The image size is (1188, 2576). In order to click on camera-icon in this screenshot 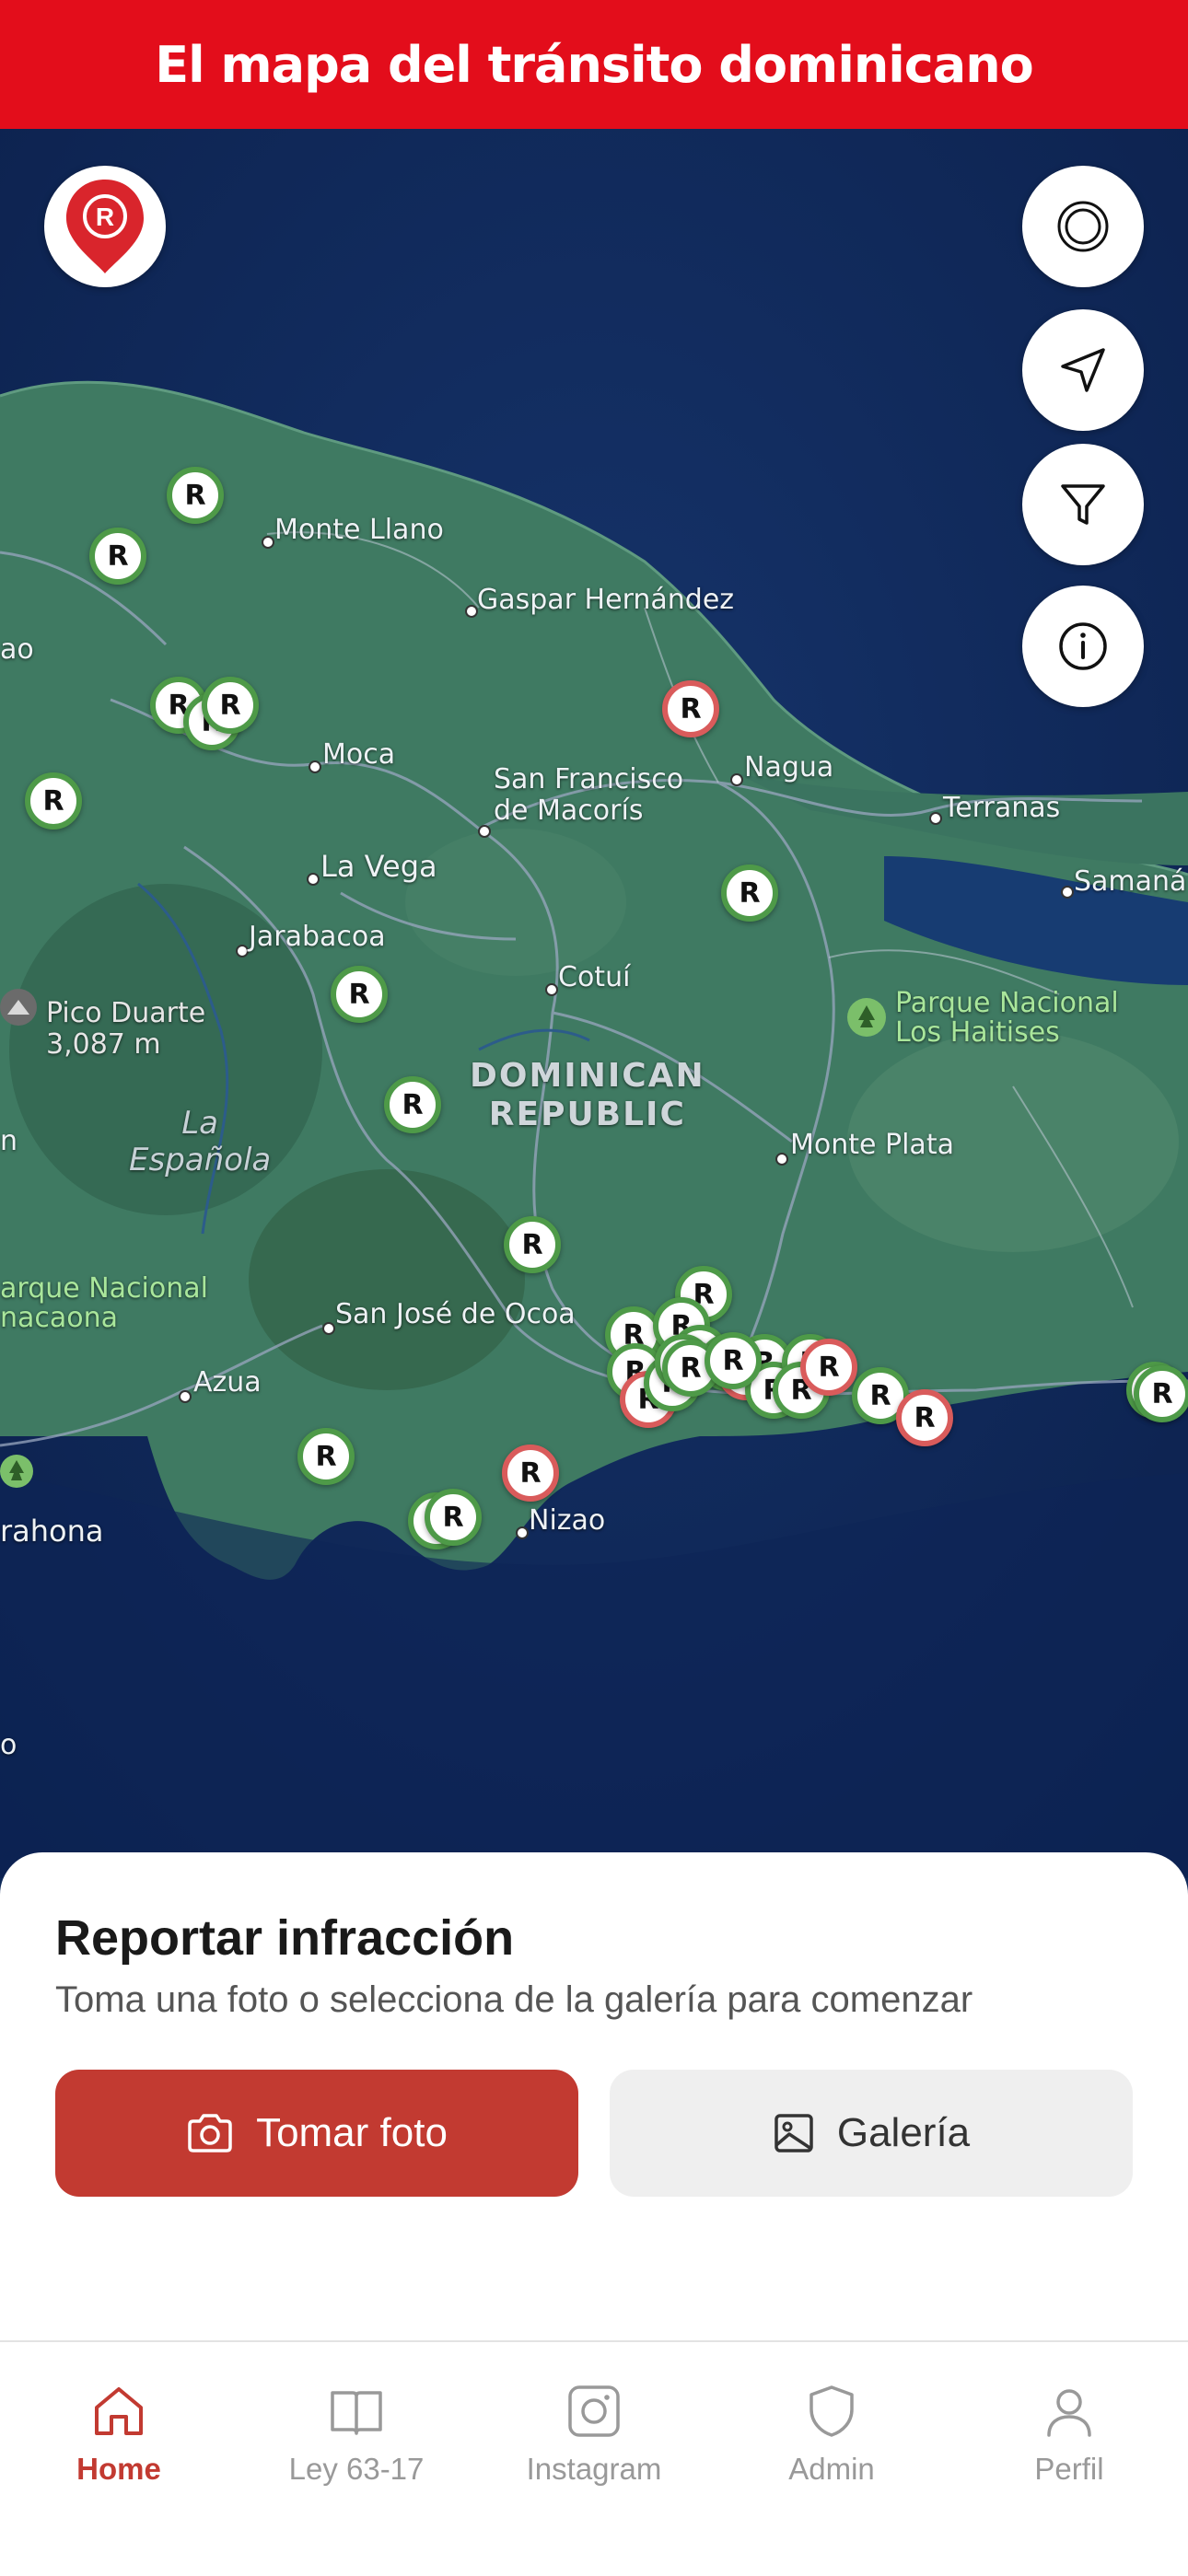, I will do `click(210, 2133)`.